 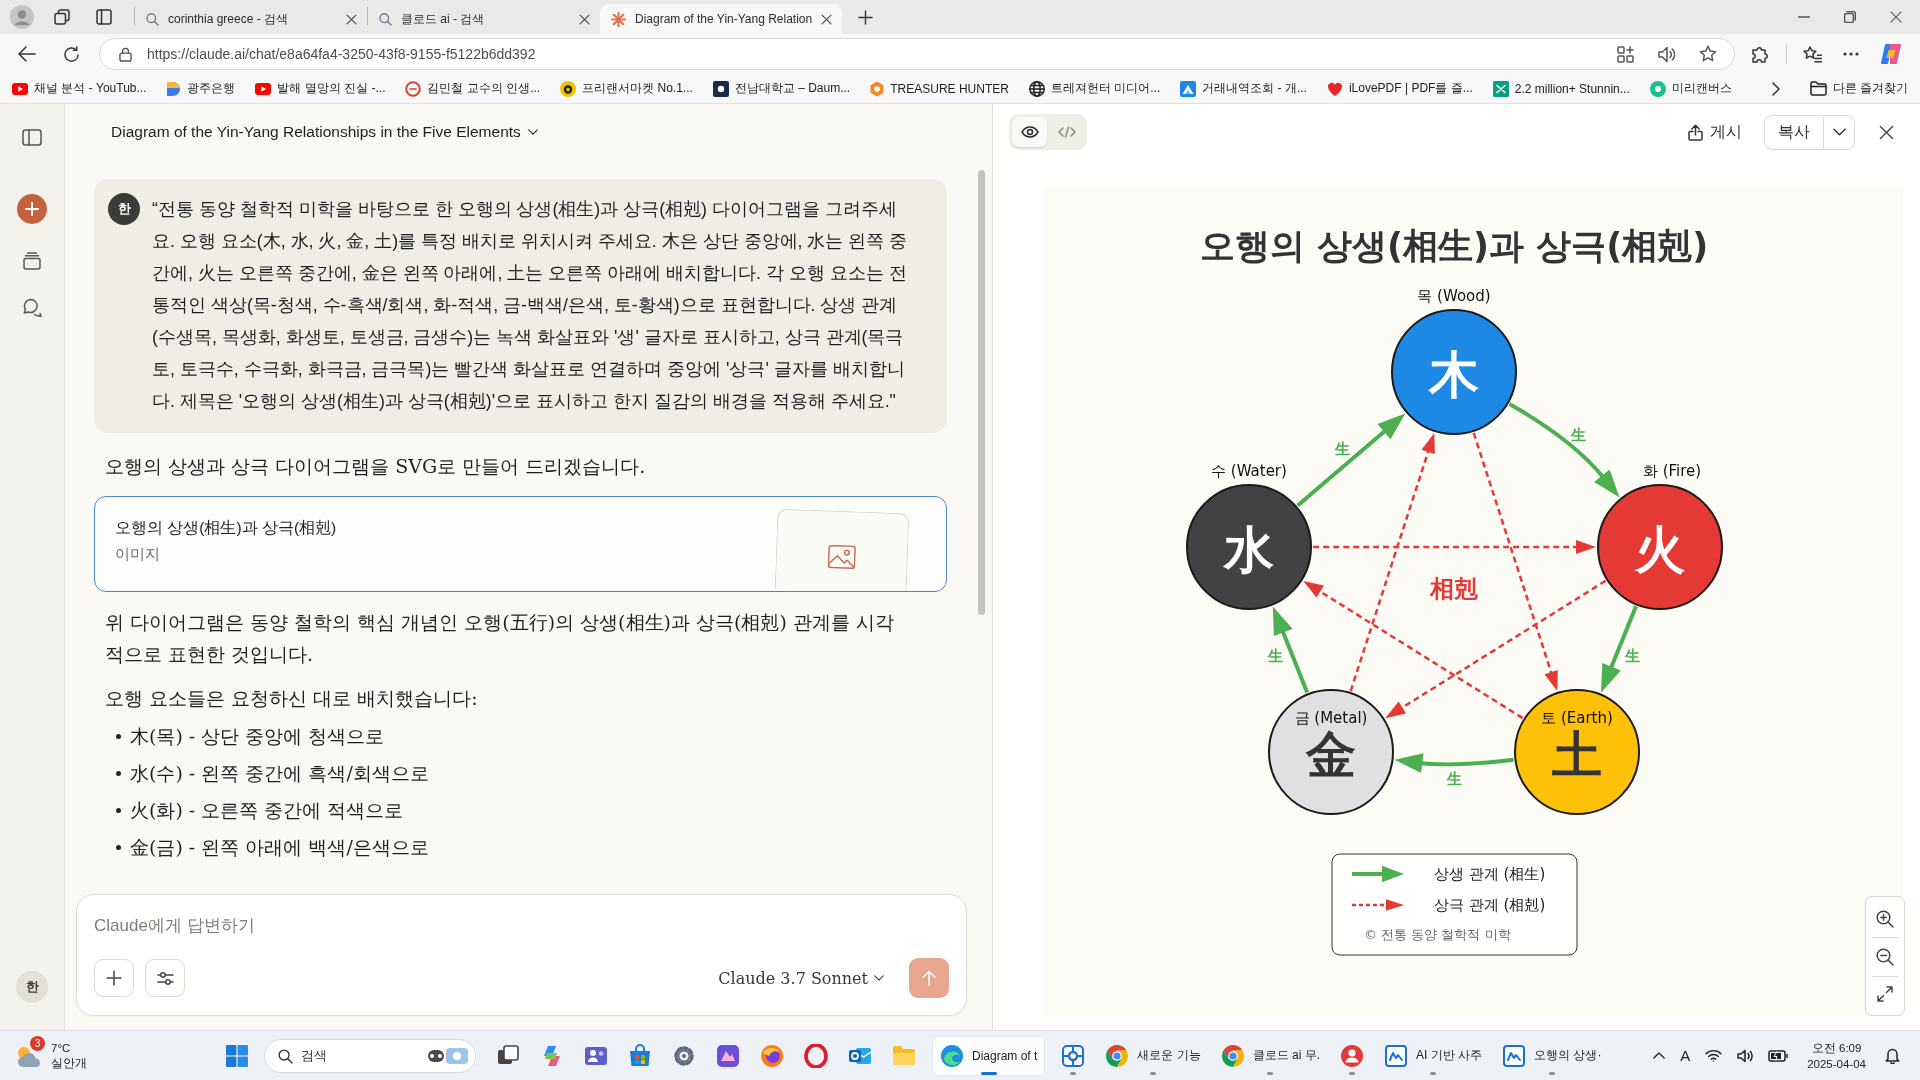 I want to click on target-tile-icon, so click(x=1073, y=1055).